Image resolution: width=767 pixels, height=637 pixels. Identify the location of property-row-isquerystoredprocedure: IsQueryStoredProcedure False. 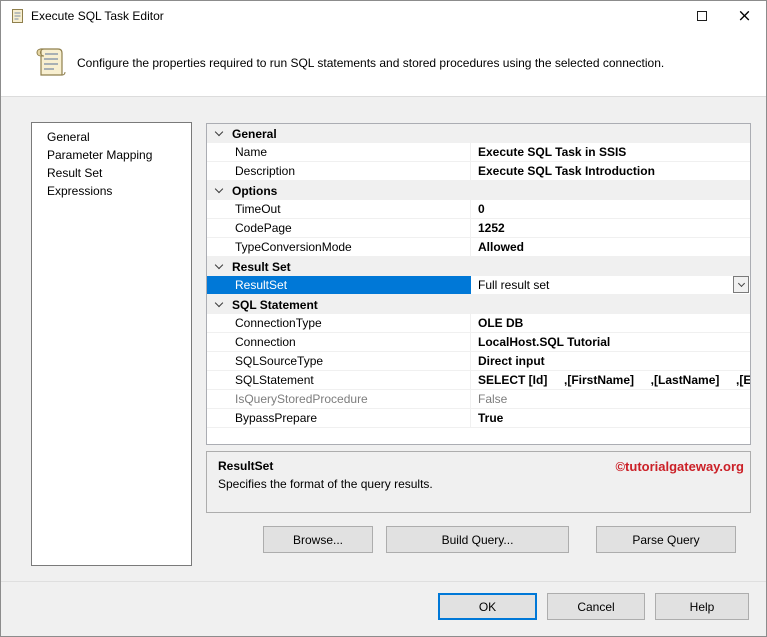
(478, 399).